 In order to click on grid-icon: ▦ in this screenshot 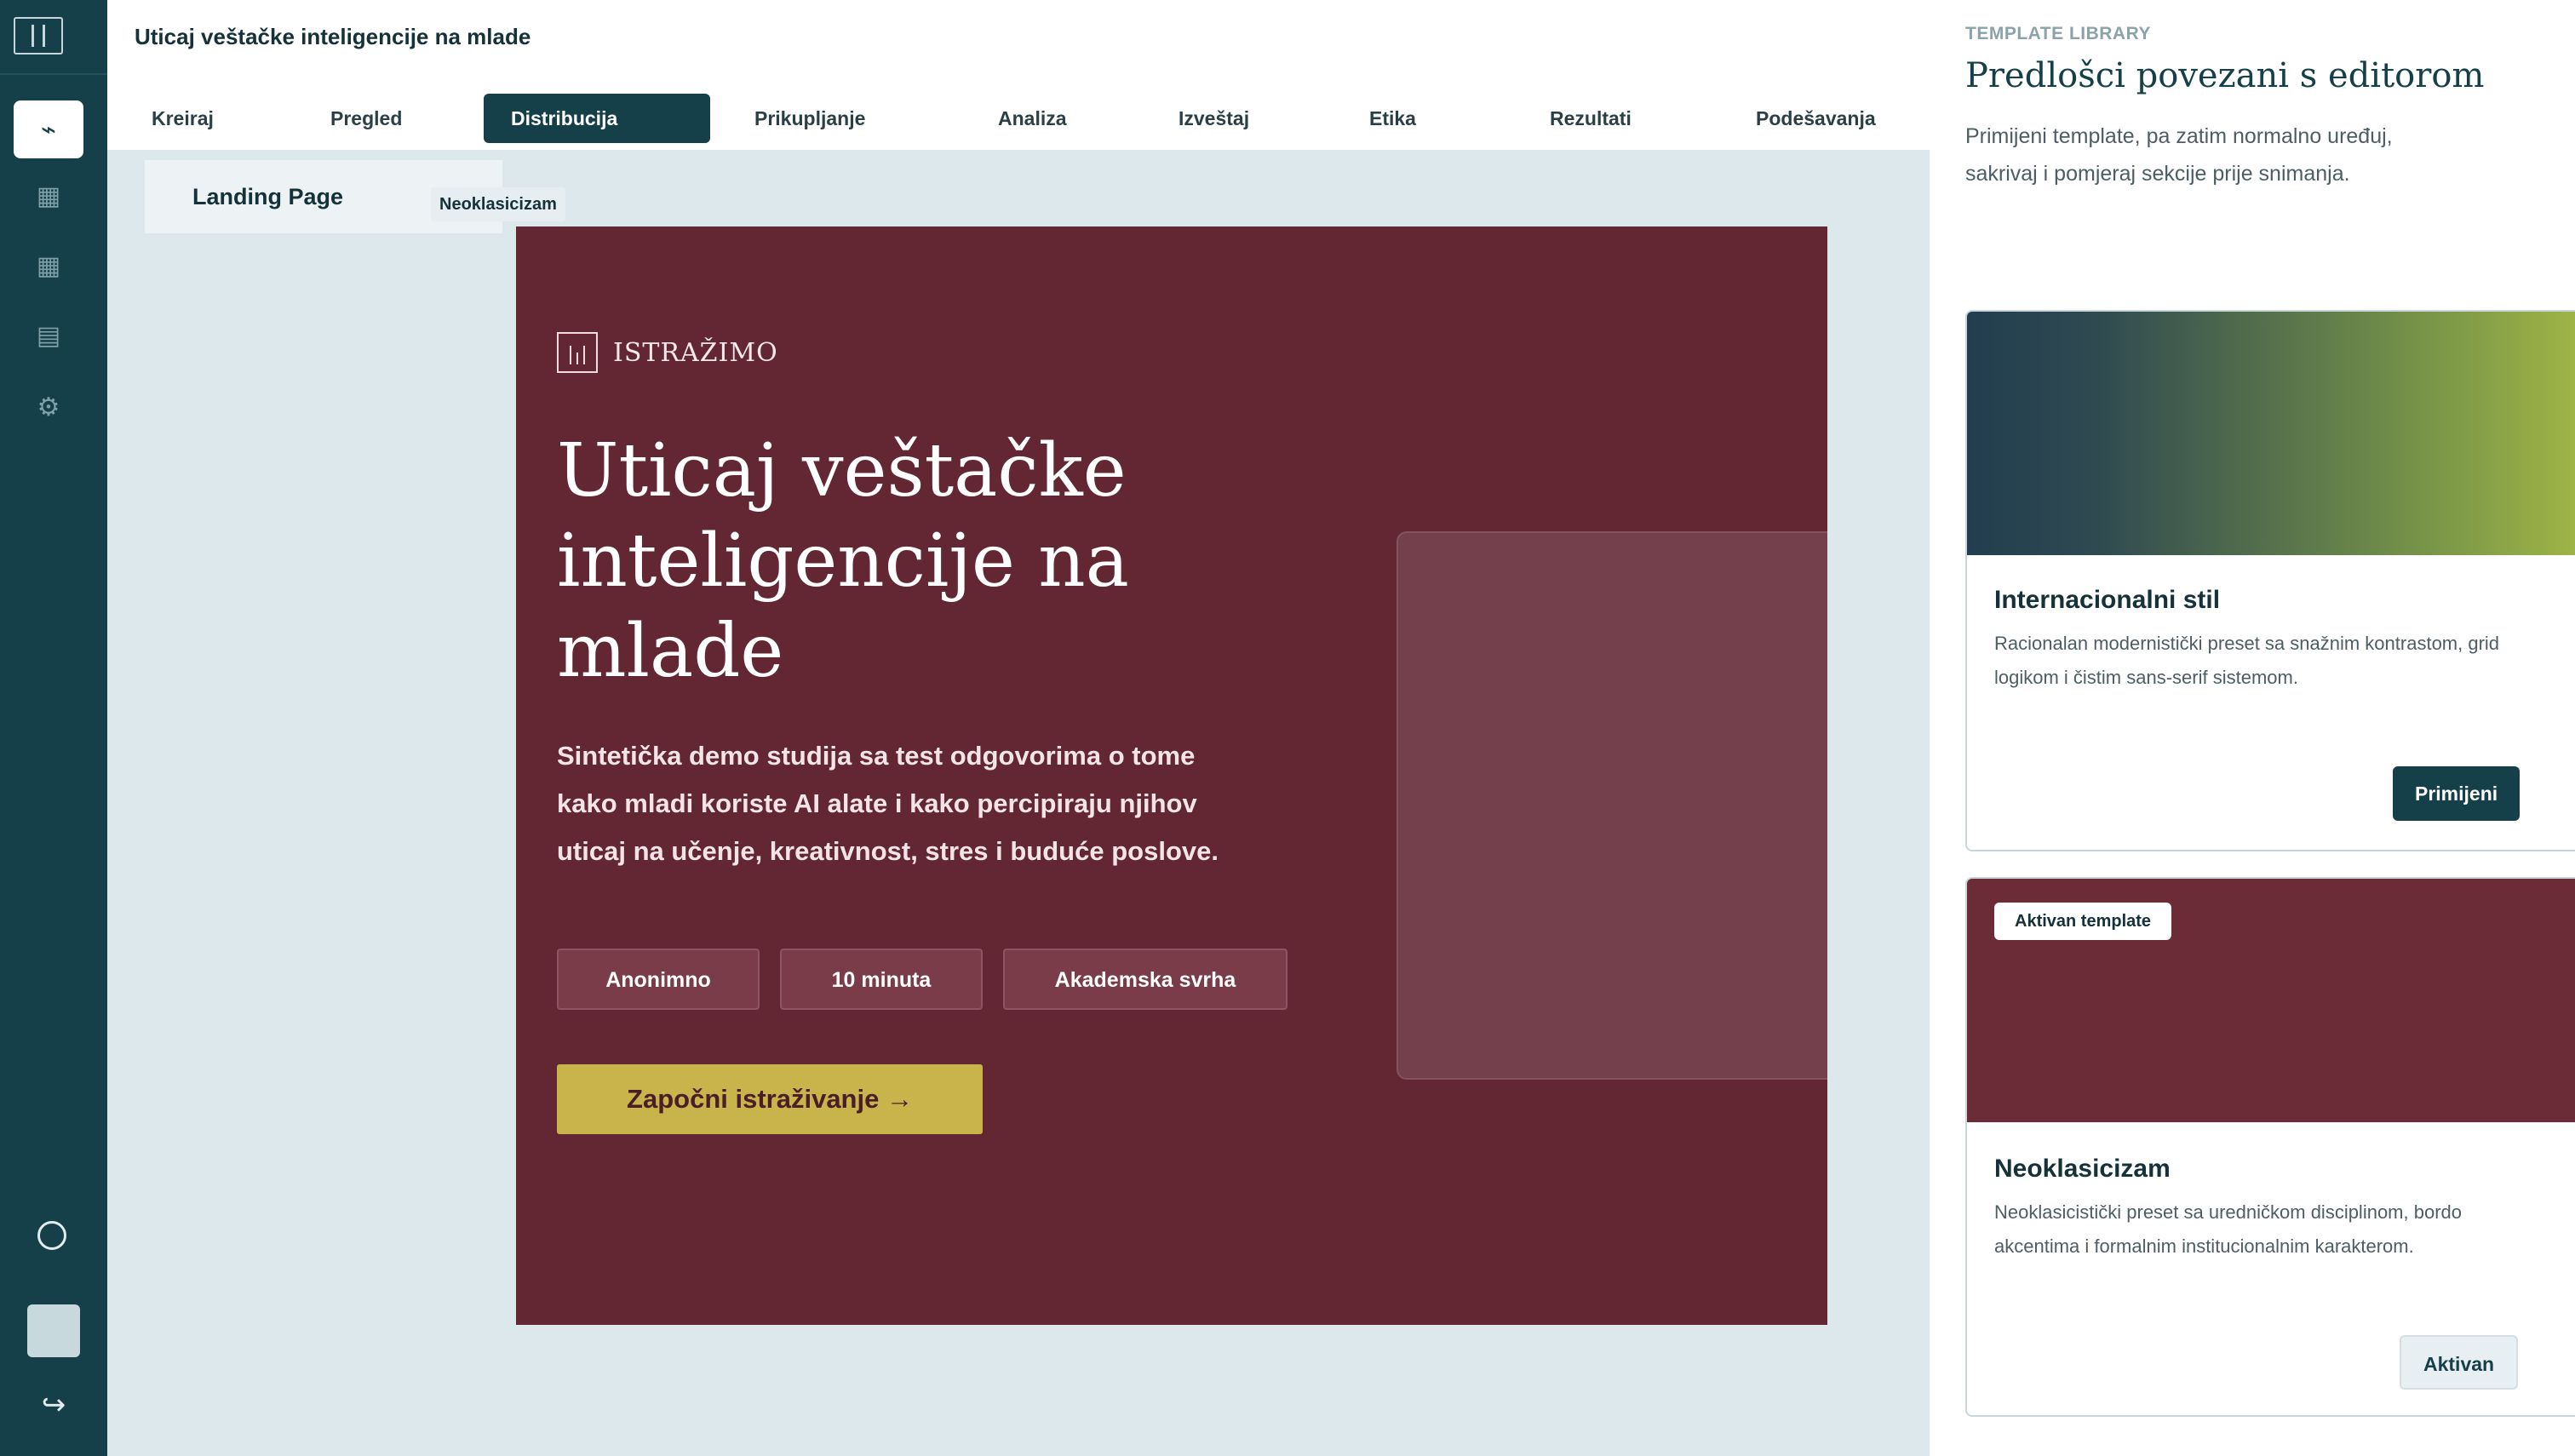, I will do `click(48, 196)`.